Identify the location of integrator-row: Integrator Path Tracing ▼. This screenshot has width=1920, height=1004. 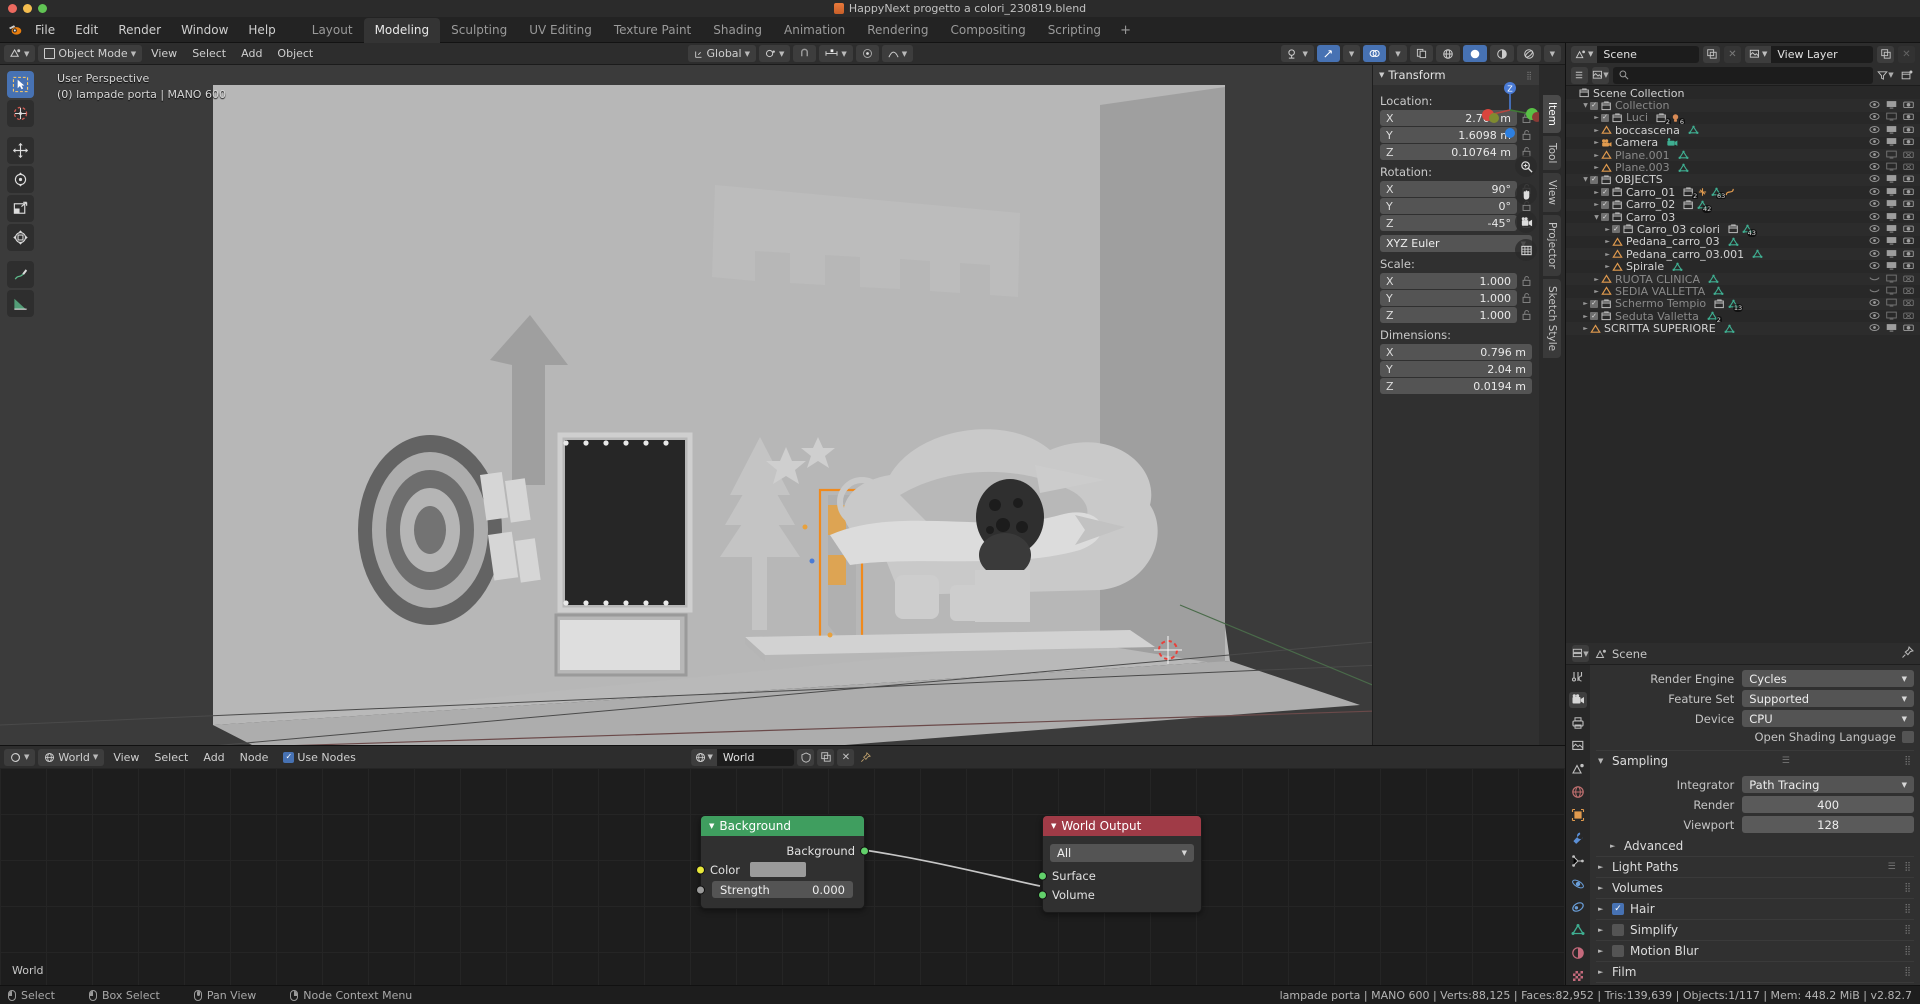
(1755, 784).